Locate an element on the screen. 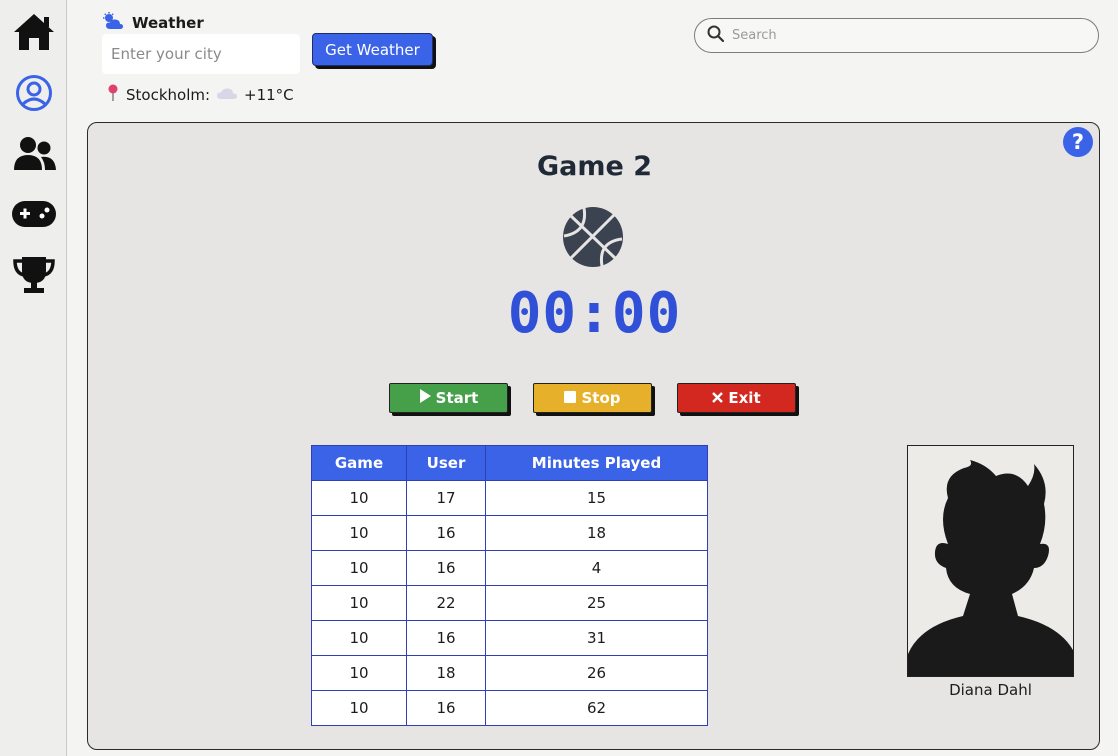 The height and width of the screenshot is (756, 1118). table-row: 10 18 26 is located at coordinates (509, 673).